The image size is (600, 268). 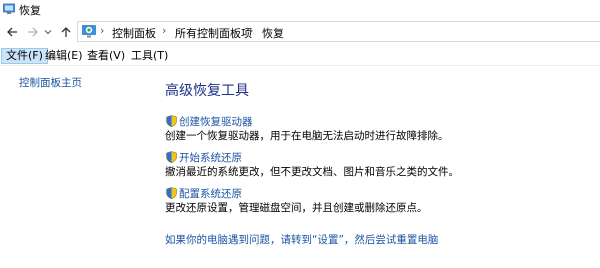 I want to click on control-panel-icon, so click(x=89, y=31).